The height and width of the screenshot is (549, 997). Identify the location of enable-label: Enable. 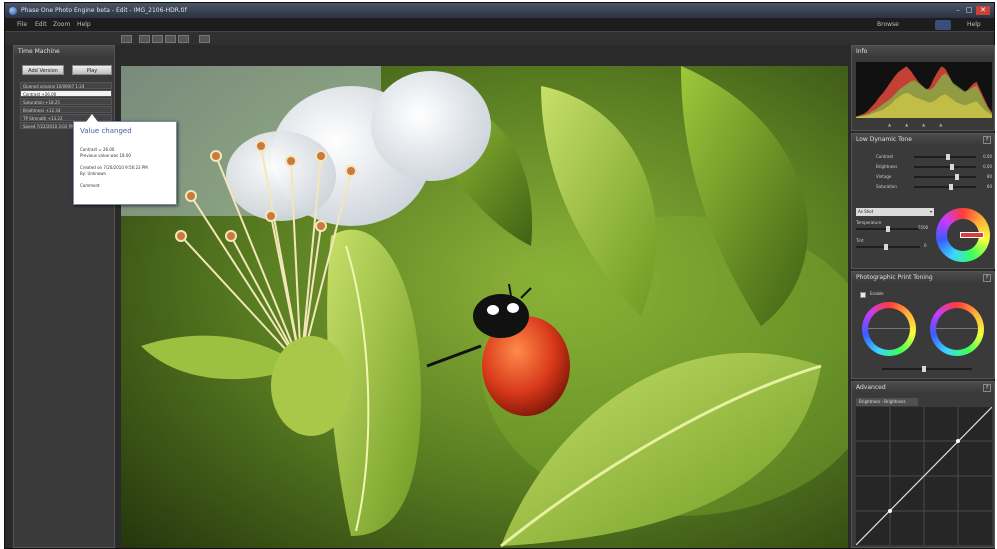
(877, 293).